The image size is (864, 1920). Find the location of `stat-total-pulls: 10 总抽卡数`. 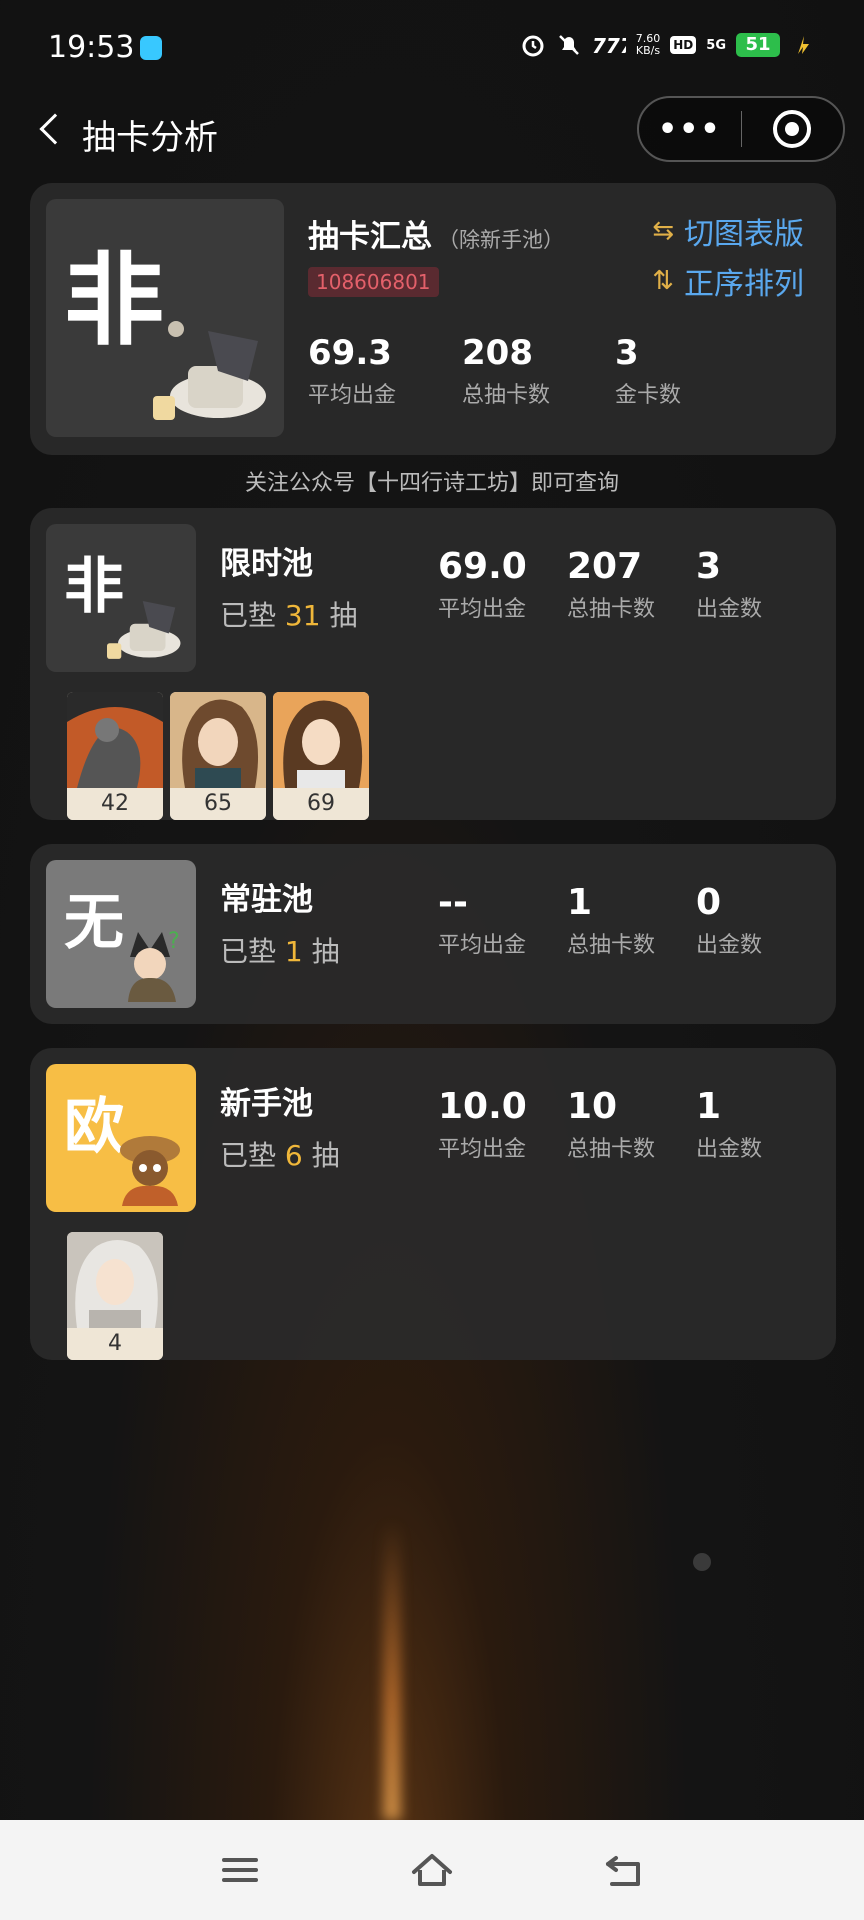

stat-total-pulls: 10 总抽卡数 is located at coordinates (611, 1124).